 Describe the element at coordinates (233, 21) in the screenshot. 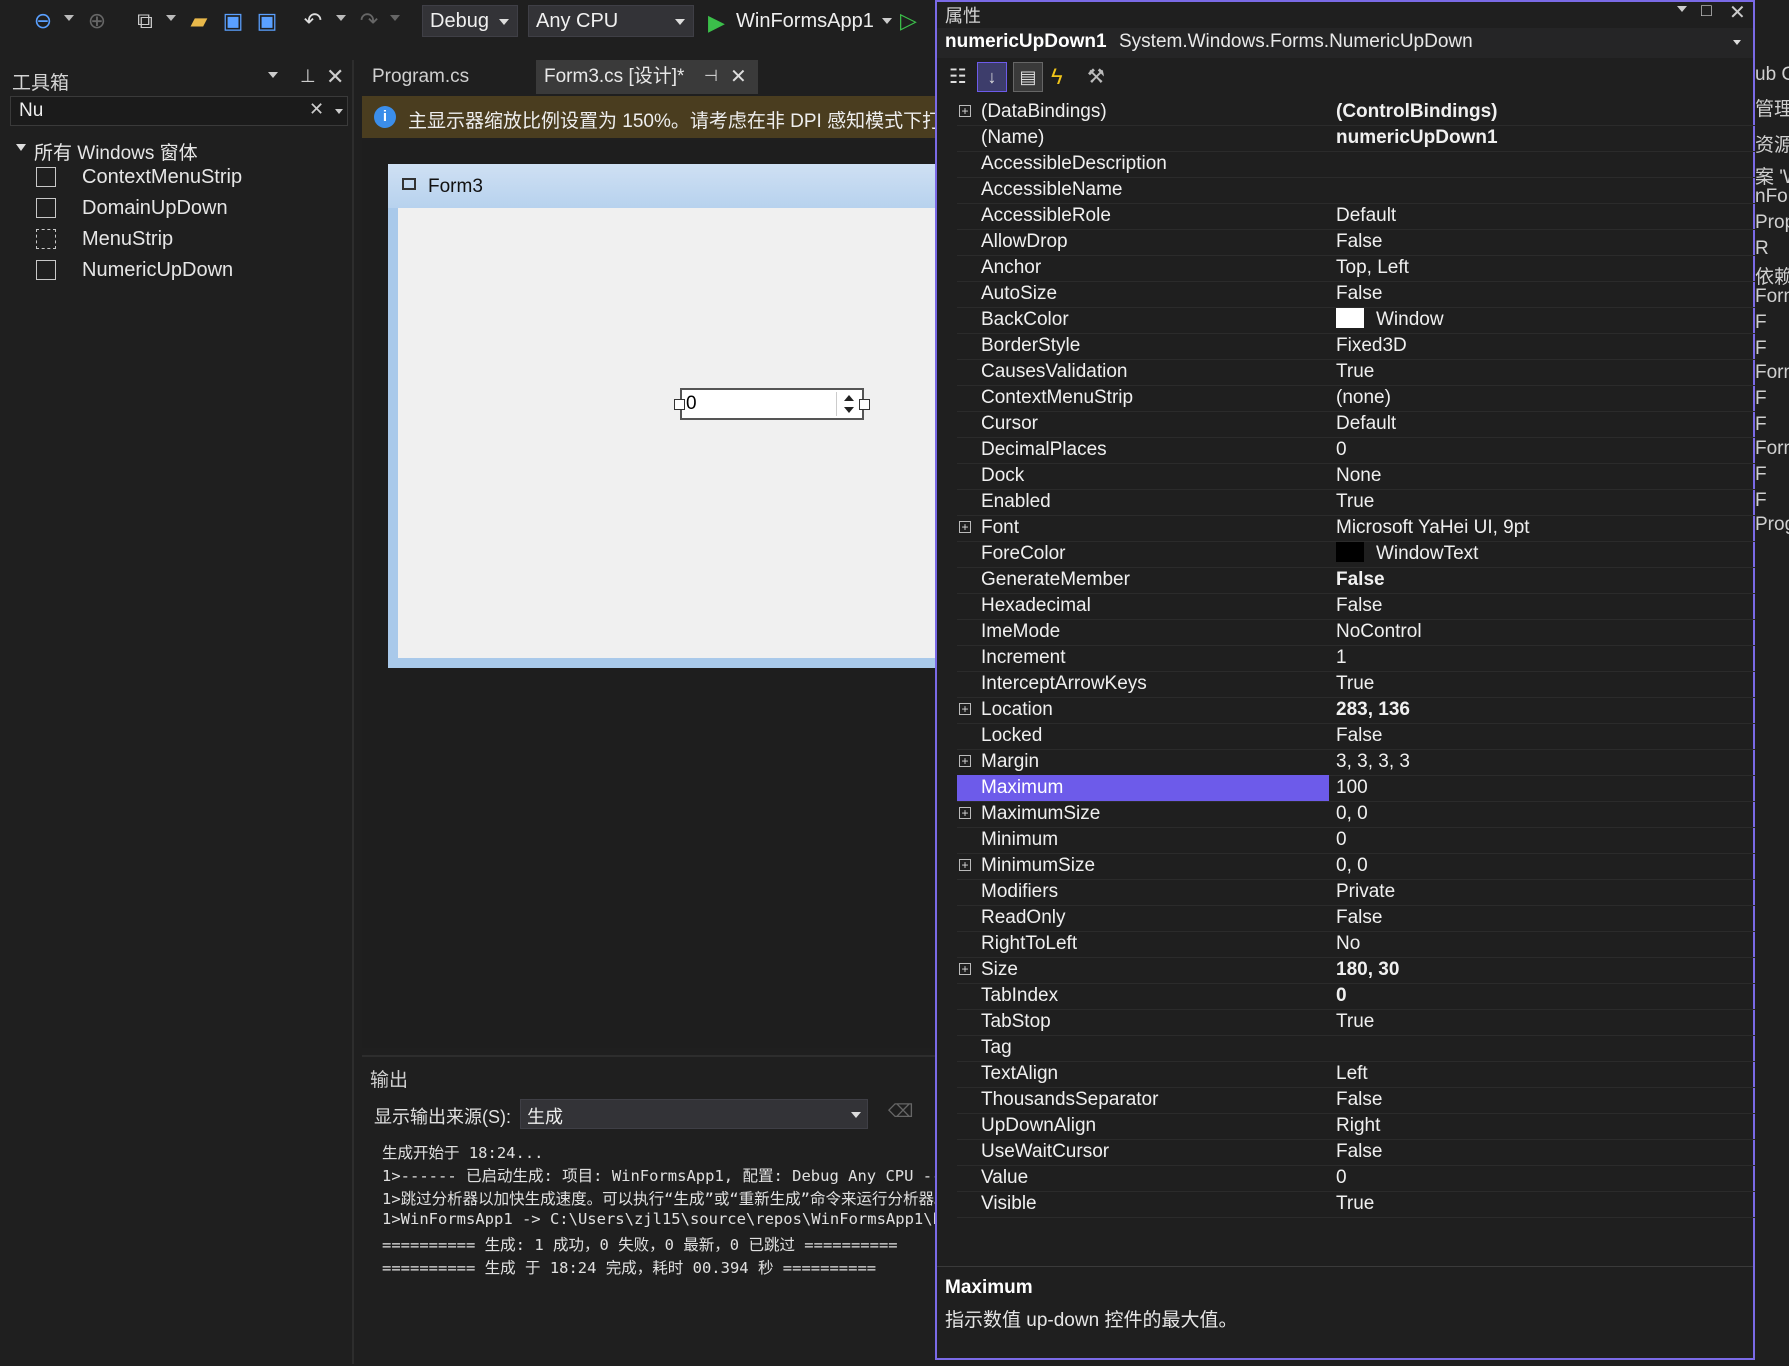

I see `save-icon: ▣` at that location.